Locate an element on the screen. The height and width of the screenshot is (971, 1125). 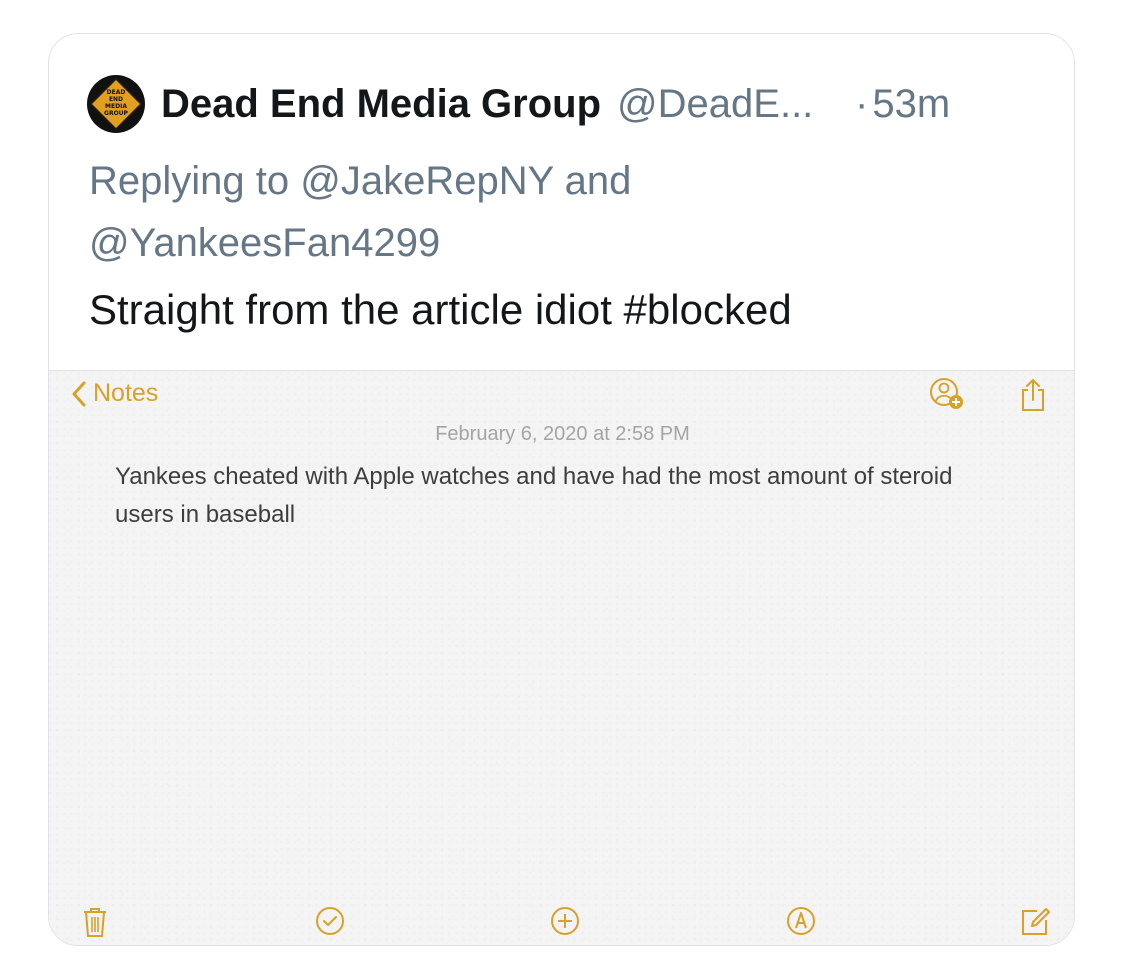
compose-icon is located at coordinates (1036, 921).